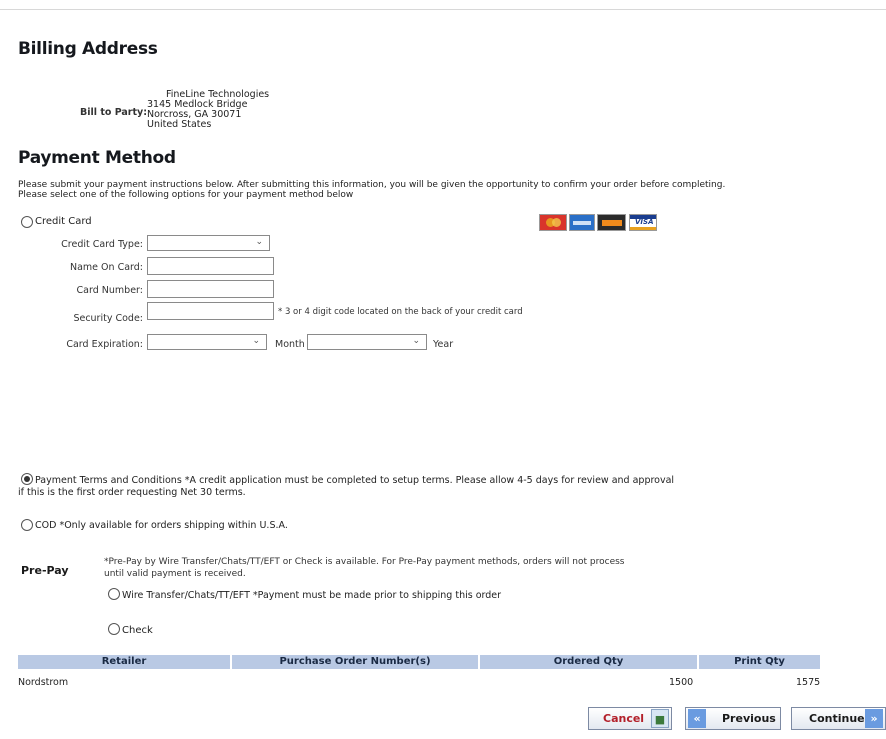 Image resolution: width=886 pixels, height=739 pixels. What do you see at coordinates (208, 243) in the screenshot?
I see `card-type-select: ⌄` at bounding box center [208, 243].